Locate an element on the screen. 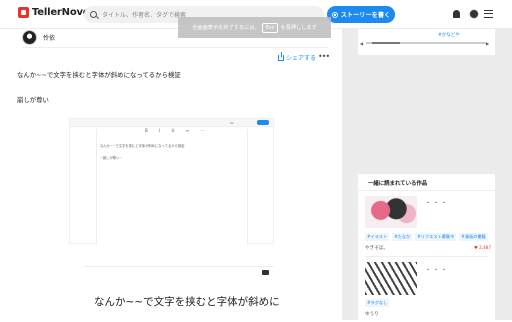 The image size is (512, 322). share-button: シェアする is located at coordinates (297, 56).